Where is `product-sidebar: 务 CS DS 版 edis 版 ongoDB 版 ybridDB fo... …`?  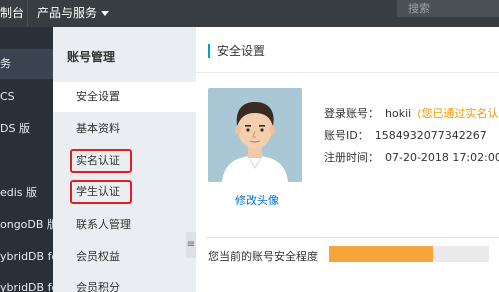
product-sidebar: 务 CS DS 版 edis 版 ongoDB 版 ybridDB fo... … is located at coordinates (26, 159).